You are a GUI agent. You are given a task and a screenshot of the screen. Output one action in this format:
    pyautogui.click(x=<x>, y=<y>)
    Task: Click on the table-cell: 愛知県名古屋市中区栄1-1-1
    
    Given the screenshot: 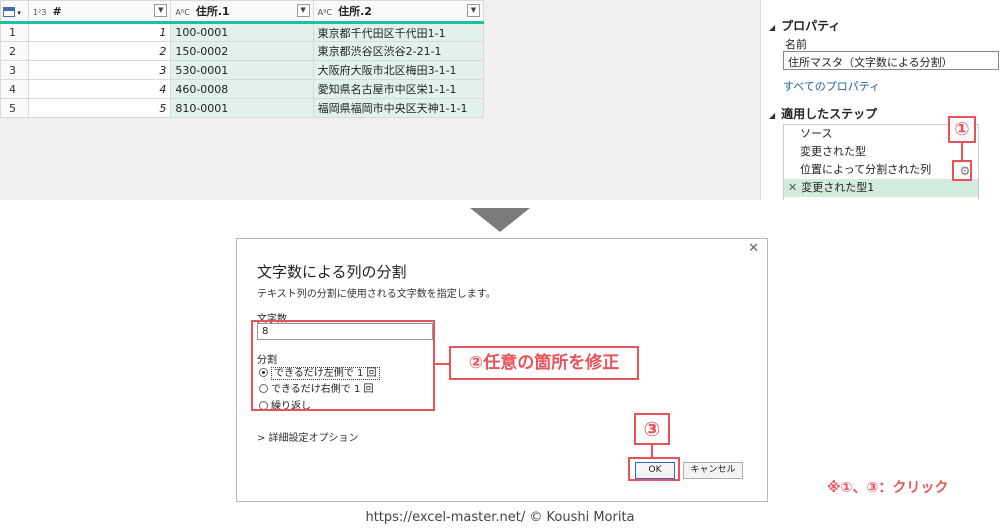 What is the action you would take?
    pyautogui.click(x=398, y=89)
    